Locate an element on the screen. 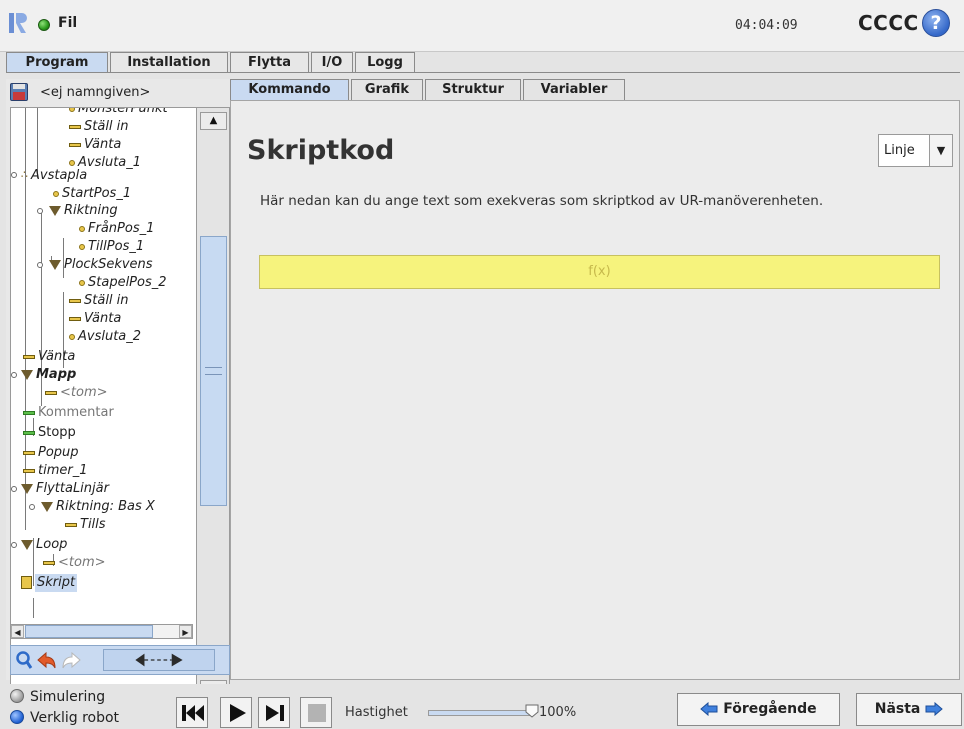 This screenshot has width=964, height=729. until-icon is located at coordinates (71, 524).